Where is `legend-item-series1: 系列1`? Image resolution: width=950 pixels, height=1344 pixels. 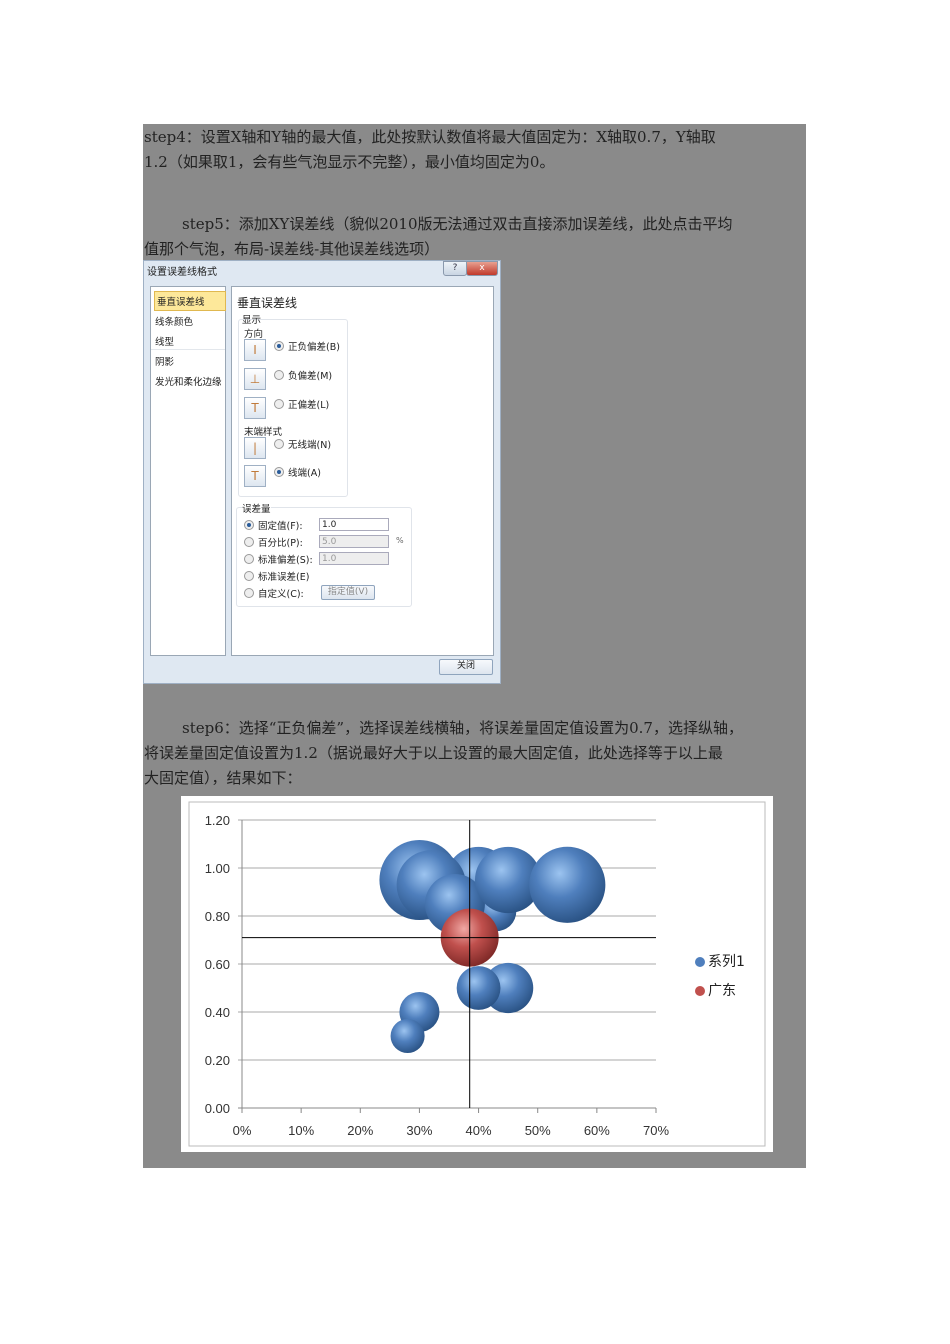
legend-item-series1: 系列1 is located at coordinates (720, 961).